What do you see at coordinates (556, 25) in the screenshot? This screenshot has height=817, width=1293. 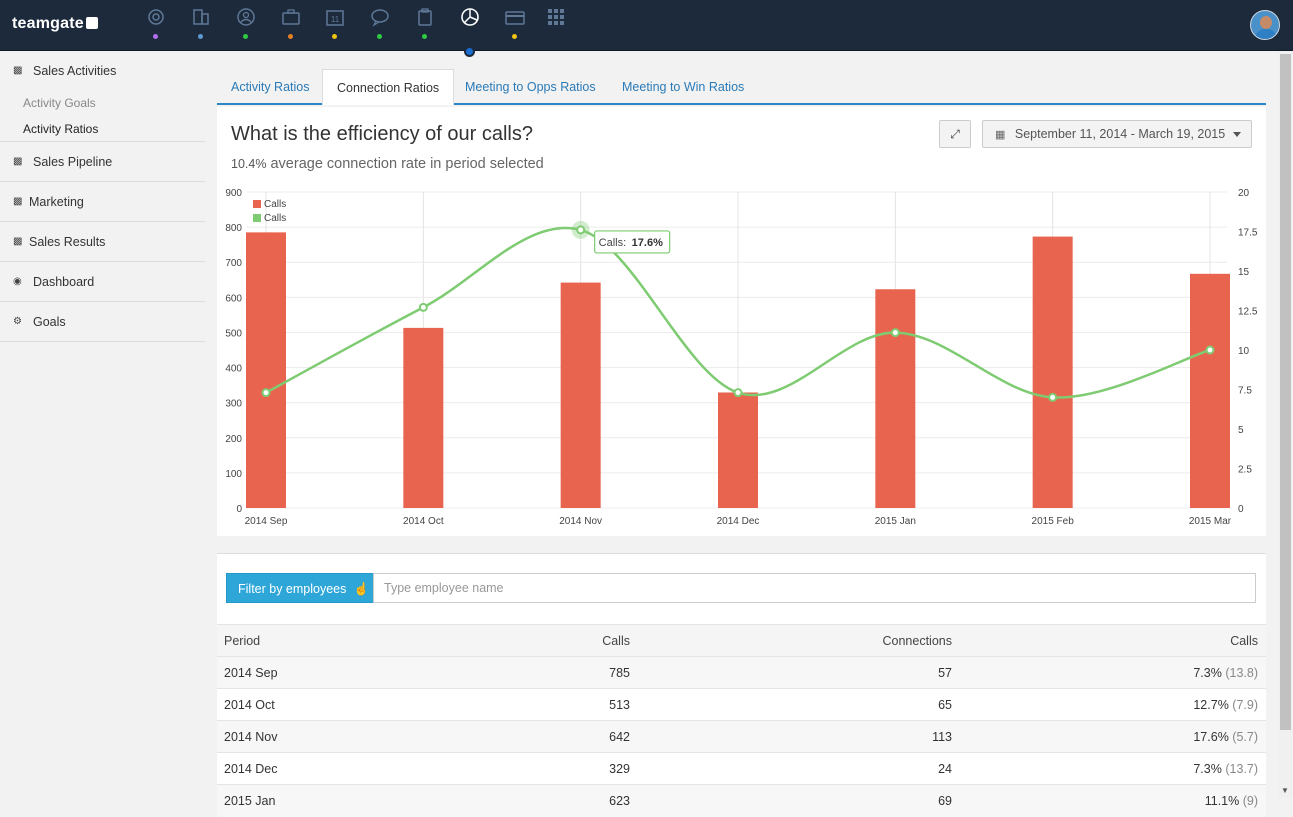 I see `grid-icon` at bounding box center [556, 25].